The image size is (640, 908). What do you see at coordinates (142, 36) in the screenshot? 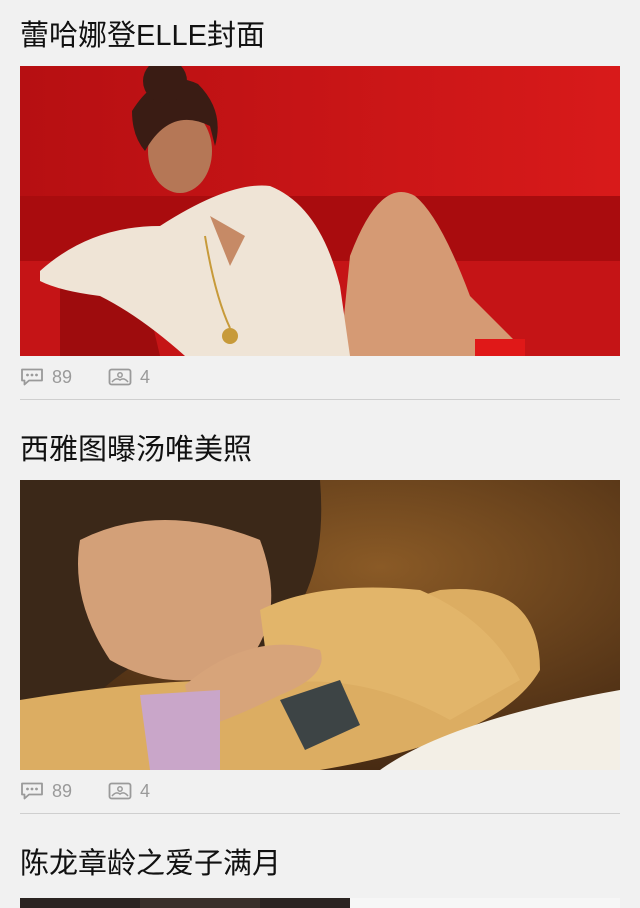
I see `card-title: 蕾哈娜登ELLE封面` at bounding box center [142, 36].